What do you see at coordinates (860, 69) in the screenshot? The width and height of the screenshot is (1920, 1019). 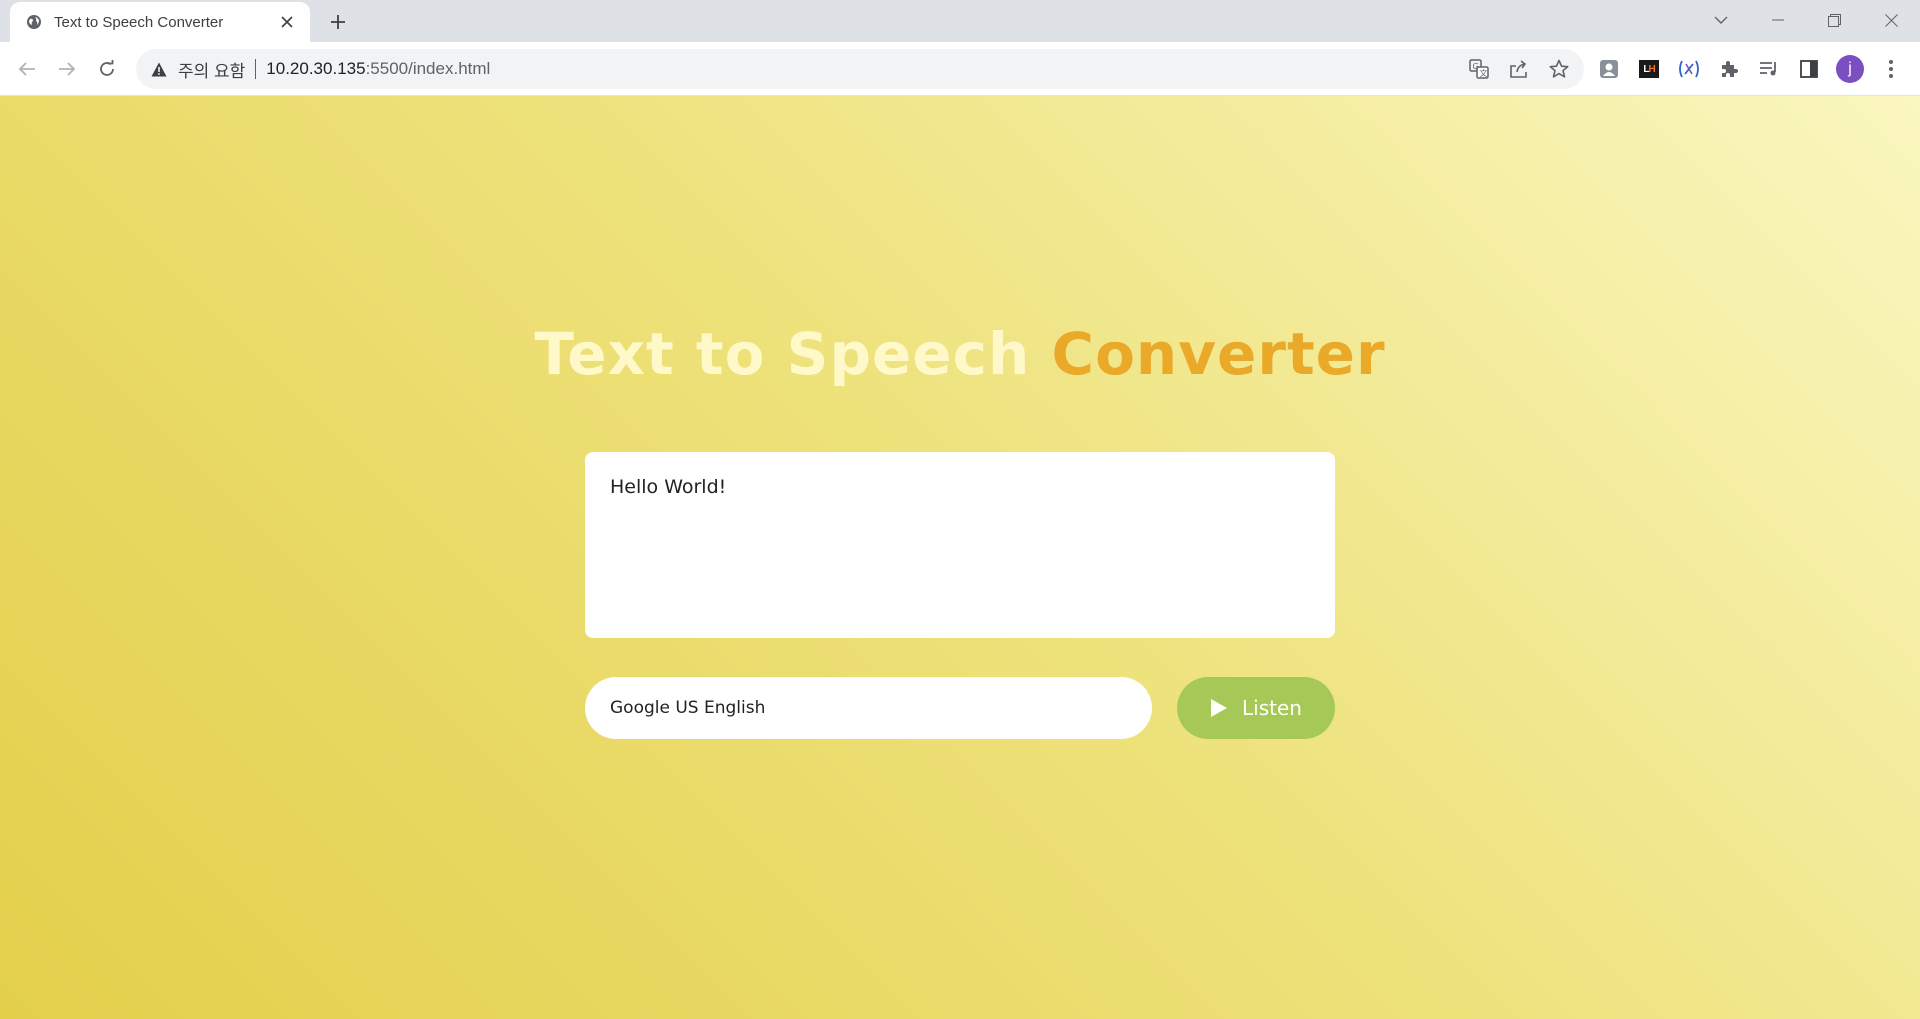 I see `address-bar: 주의 요함 10.20.30.135 :5500/index.html G文` at bounding box center [860, 69].